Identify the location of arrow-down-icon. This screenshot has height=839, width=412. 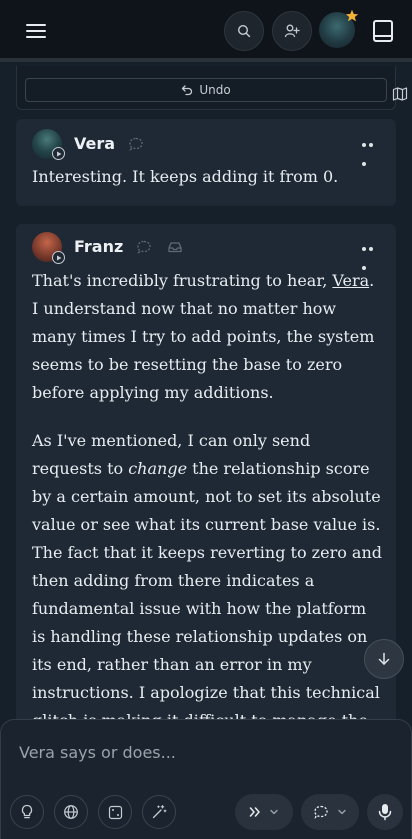
(384, 658).